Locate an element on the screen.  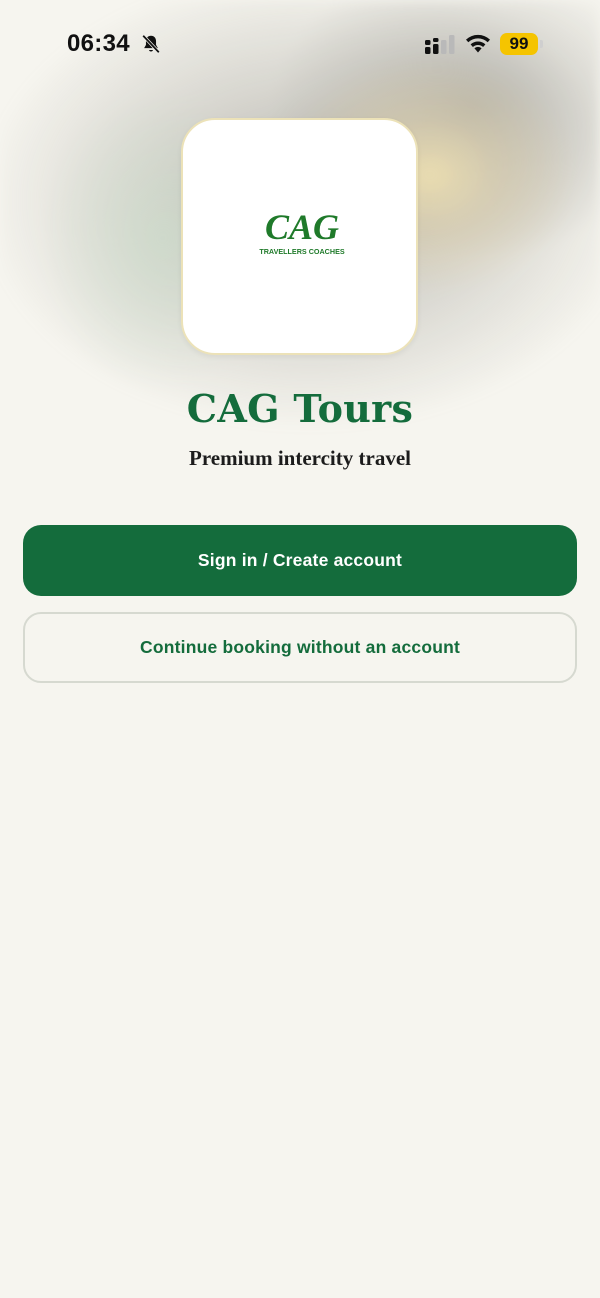
status-bar: 06:34 99 is located at coordinates (300, 44).